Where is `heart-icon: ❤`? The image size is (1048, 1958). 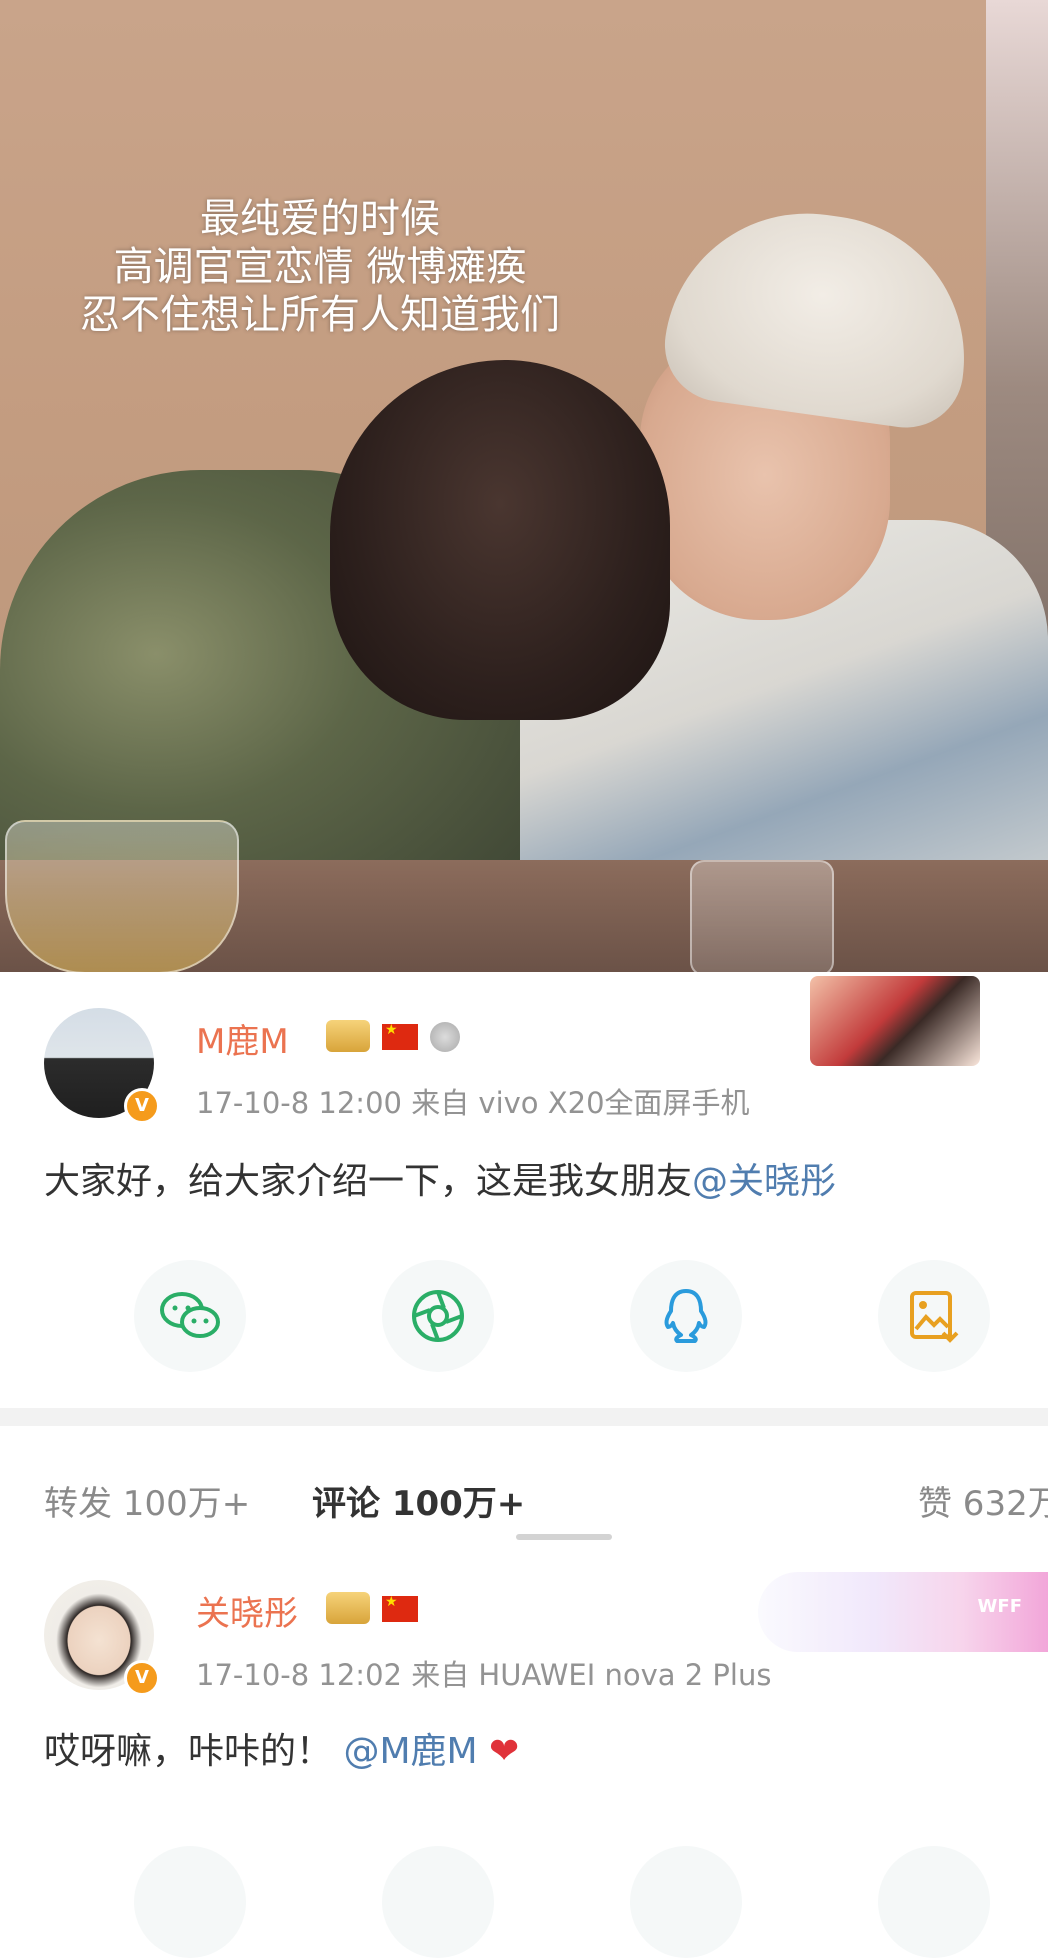
heart-icon: ❤ is located at coordinates (504, 1751).